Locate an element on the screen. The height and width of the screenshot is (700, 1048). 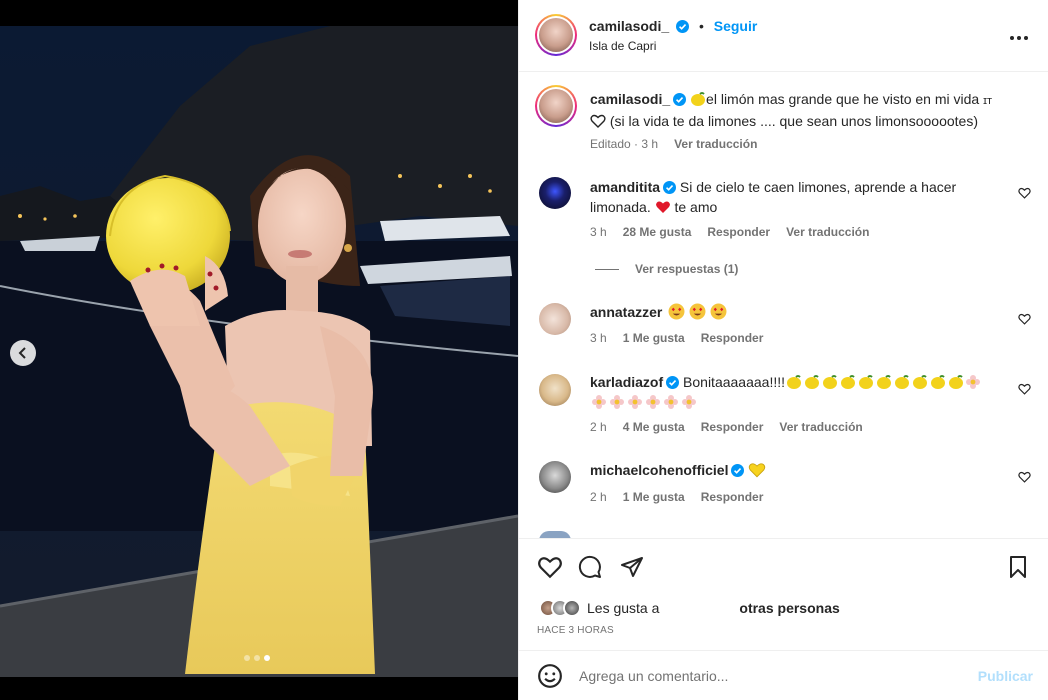
comment-line2a: limonada. is located at coordinates (620, 207).